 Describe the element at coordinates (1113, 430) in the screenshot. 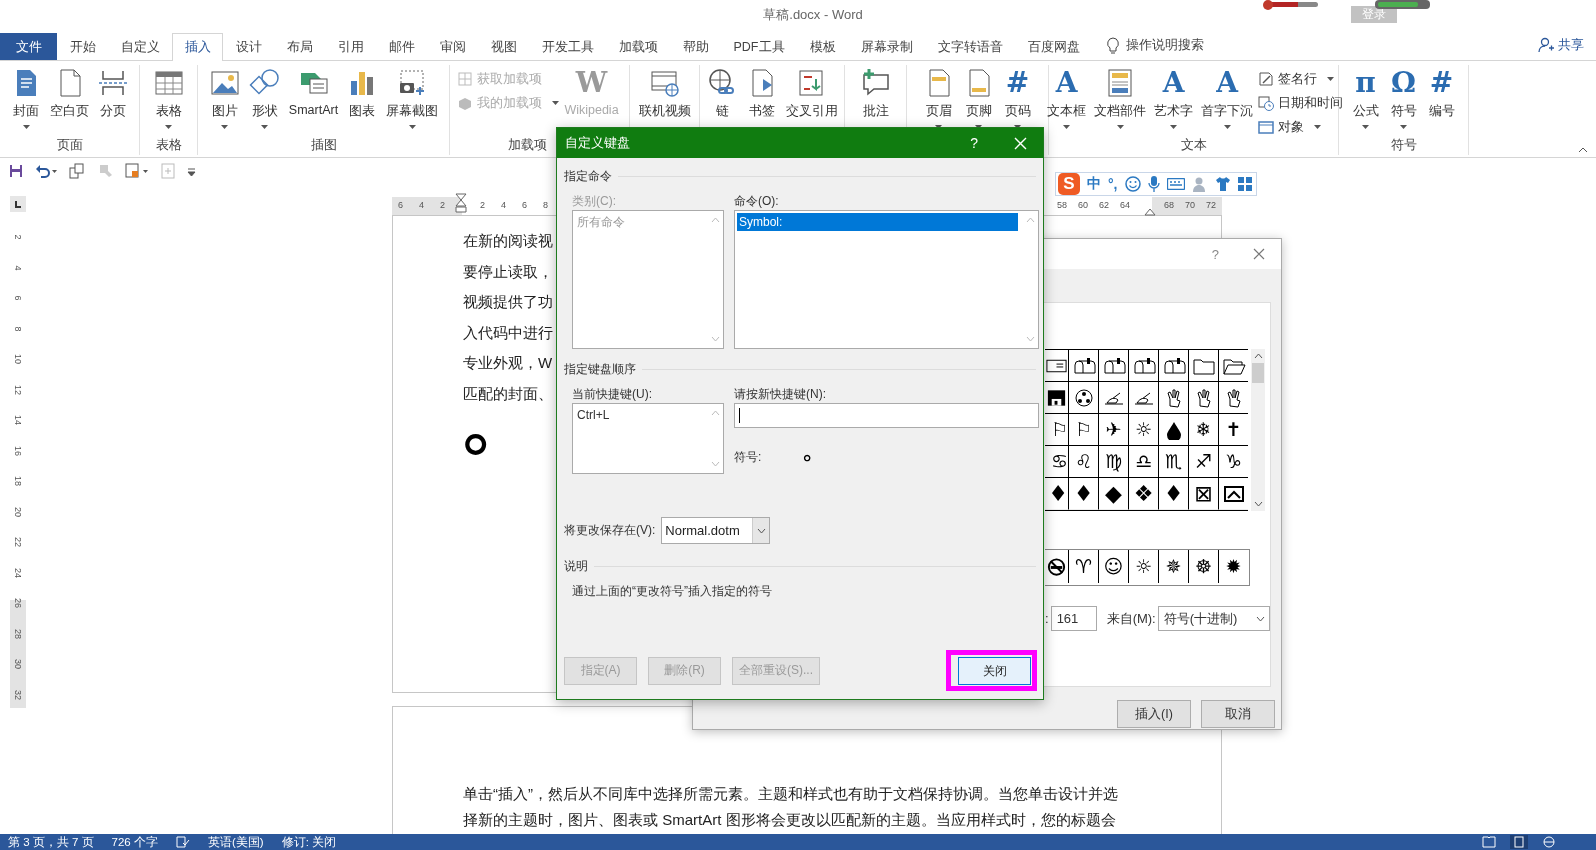

I see `symbol-cell: ✈` at that location.